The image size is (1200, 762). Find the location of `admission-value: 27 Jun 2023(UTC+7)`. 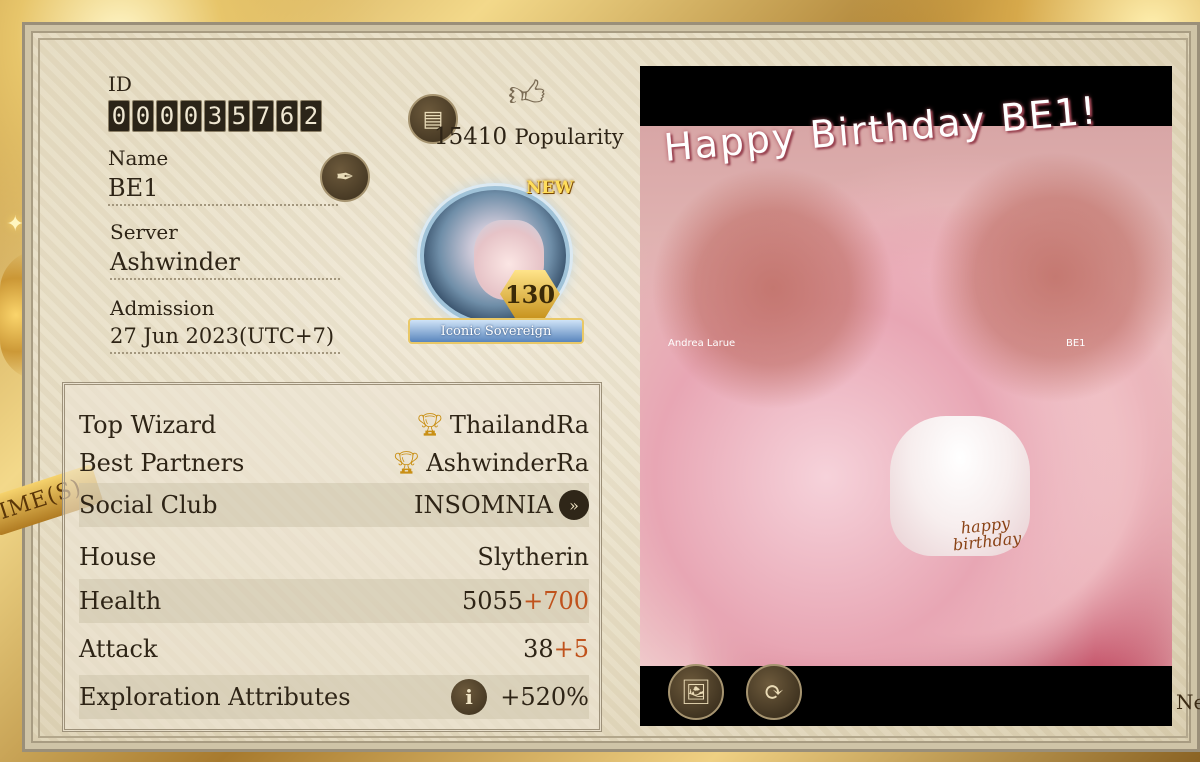

admission-value: 27 Jun 2023(UTC+7) is located at coordinates (225, 339).